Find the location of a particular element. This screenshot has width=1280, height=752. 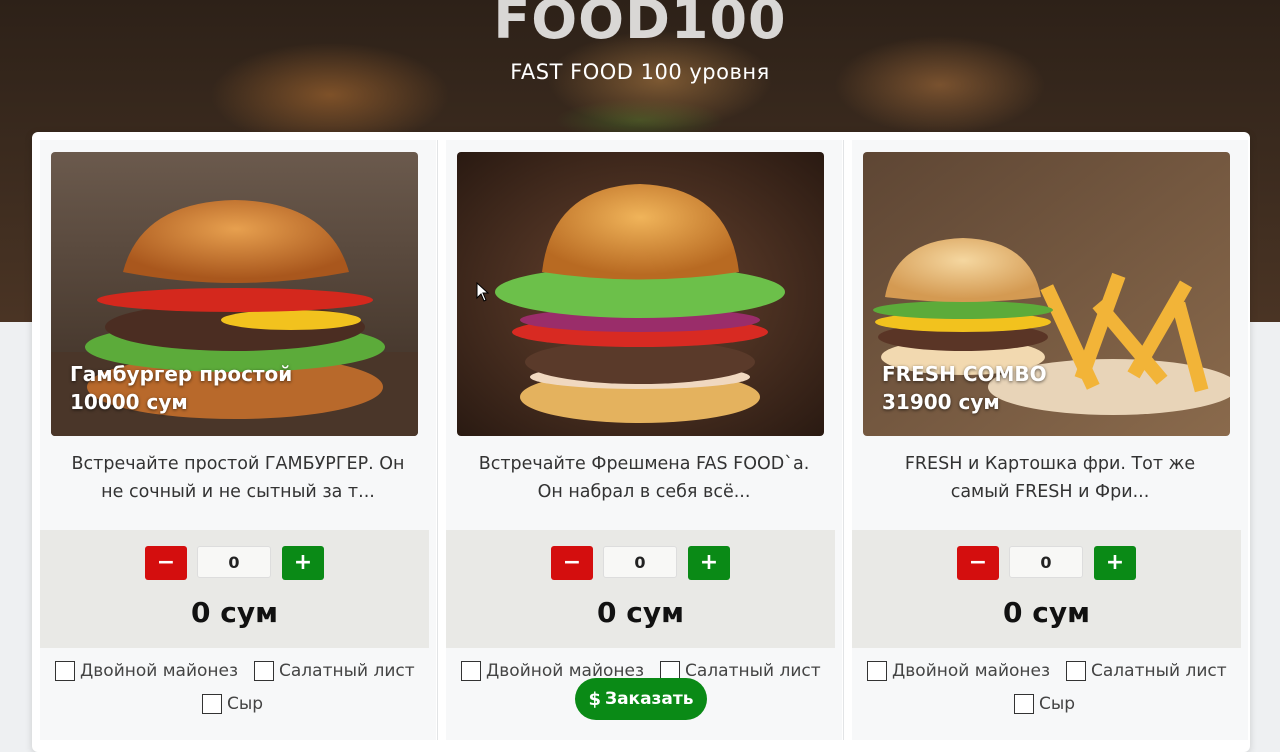

dollar-icon: $ is located at coordinates (594, 699).